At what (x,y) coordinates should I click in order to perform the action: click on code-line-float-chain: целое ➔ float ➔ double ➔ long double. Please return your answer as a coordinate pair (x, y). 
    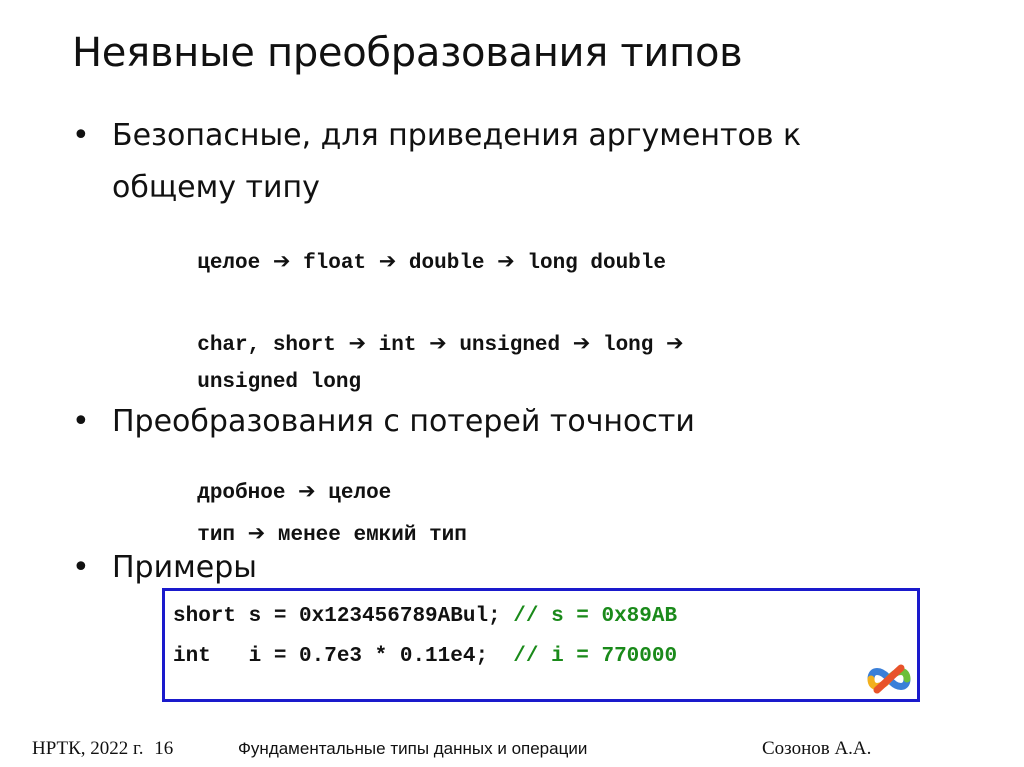
    Looking at the image, I should click on (419, 250).